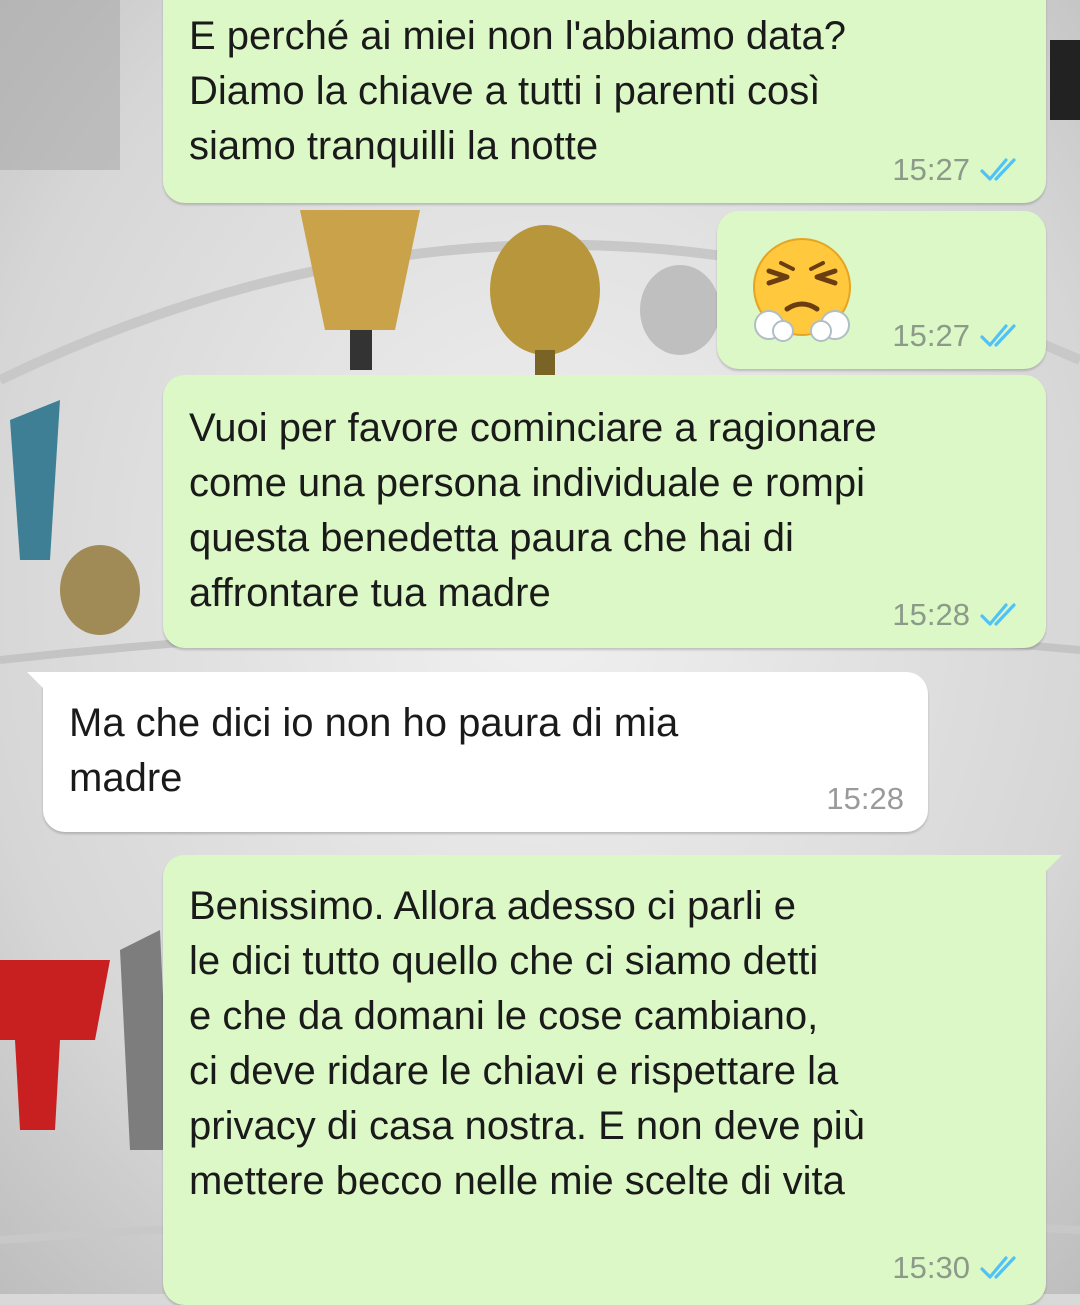 The width and height of the screenshot is (1080, 1305). What do you see at coordinates (374, 750) in the screenshot?
I see `message-text: Ma che dici io non ho paura di mia madre` at bounding box center [374, 750].